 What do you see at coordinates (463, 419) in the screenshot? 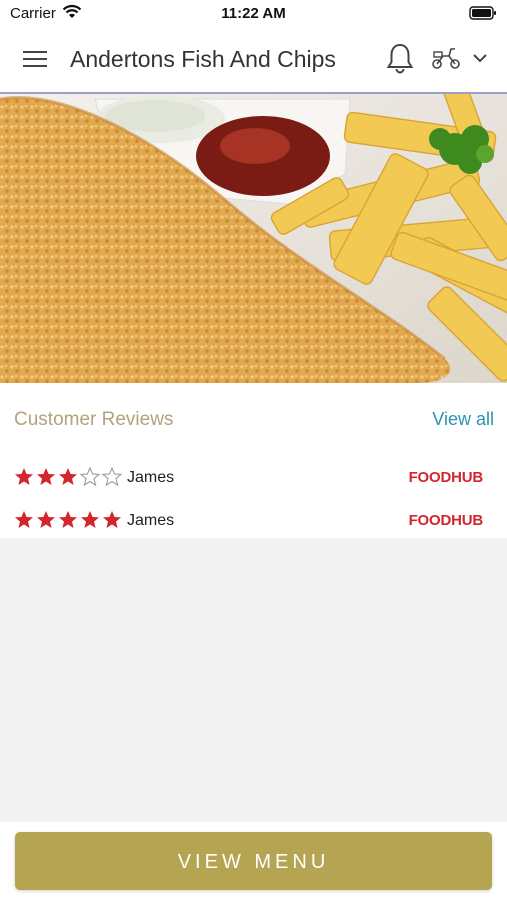
I see `view-all-reviews-link: View all` at bounding box center [463, 419].